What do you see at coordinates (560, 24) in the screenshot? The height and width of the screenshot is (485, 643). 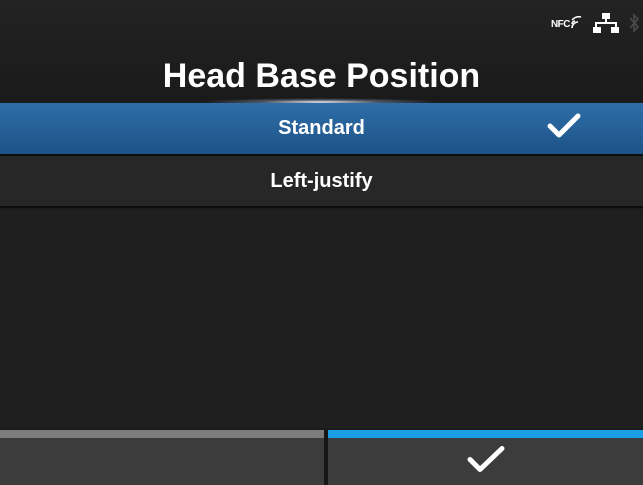 I see `nfc-label: NFC` at bounding box center [560, 24].